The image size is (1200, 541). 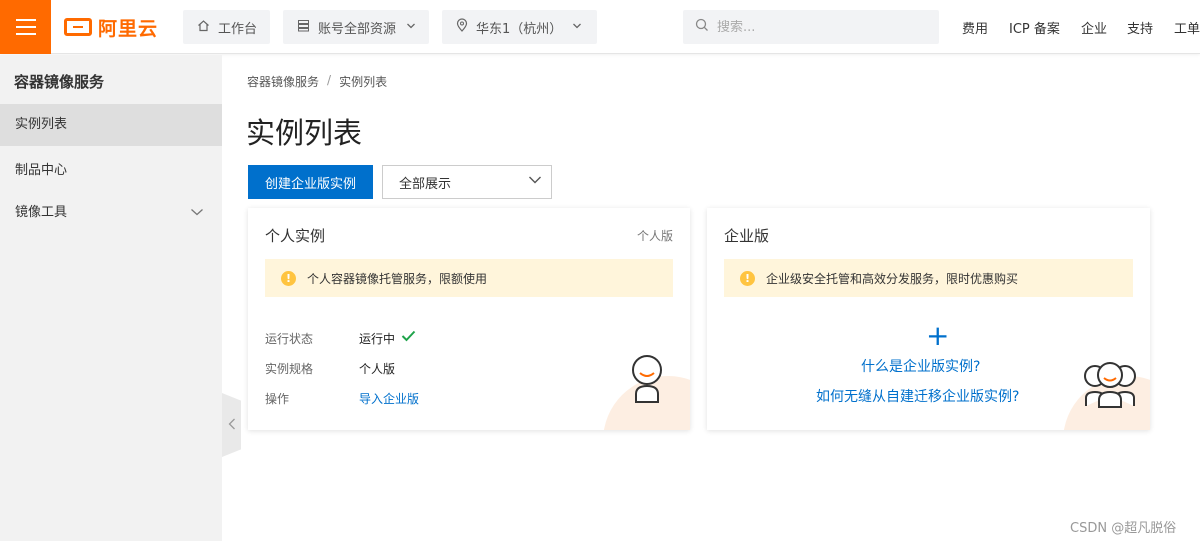 What do you see at coordinates (277, 399) in the screenshot?
I see `row-key: 操作` at bounding box center [277, 399].